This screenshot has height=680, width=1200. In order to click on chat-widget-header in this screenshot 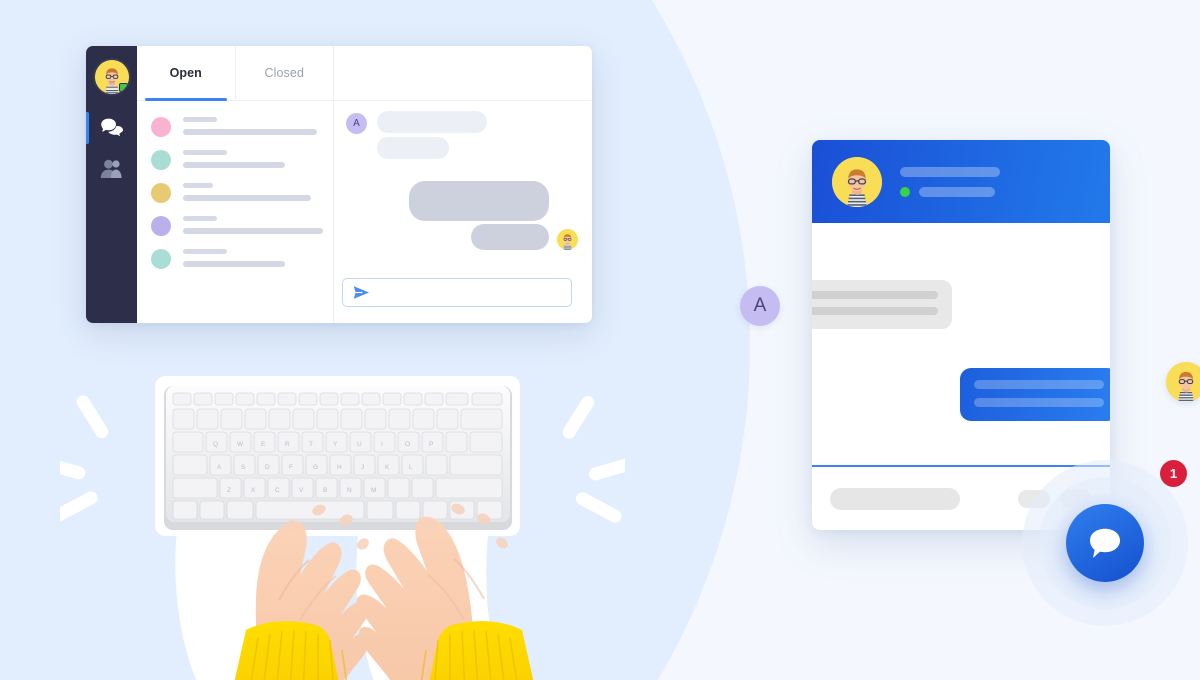, I will do `click(961, 181)`.